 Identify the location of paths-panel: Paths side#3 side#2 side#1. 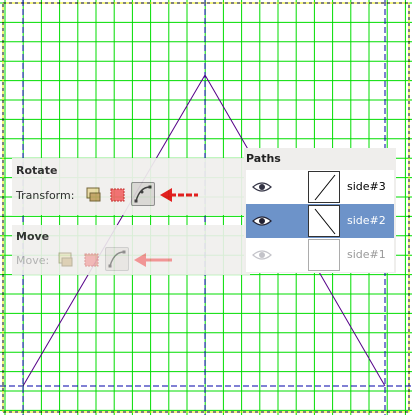
(320, 210).